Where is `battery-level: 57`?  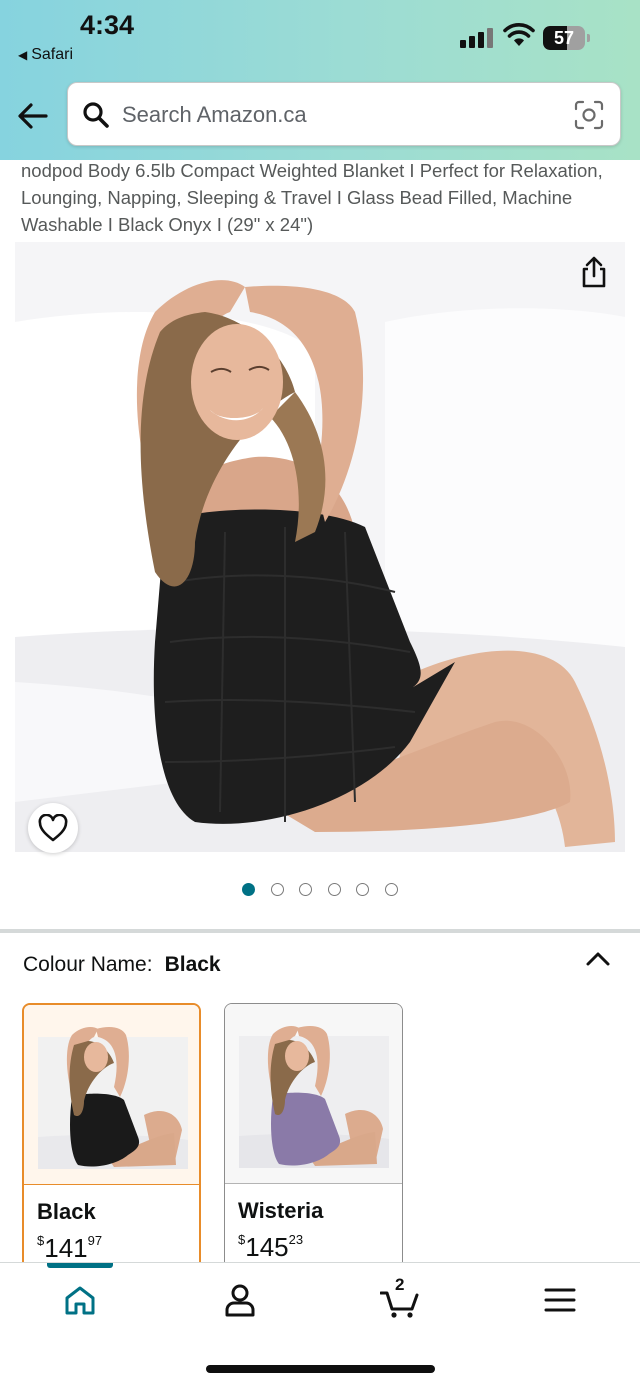
battery-level: 57 is located at coordinates (564, 38).